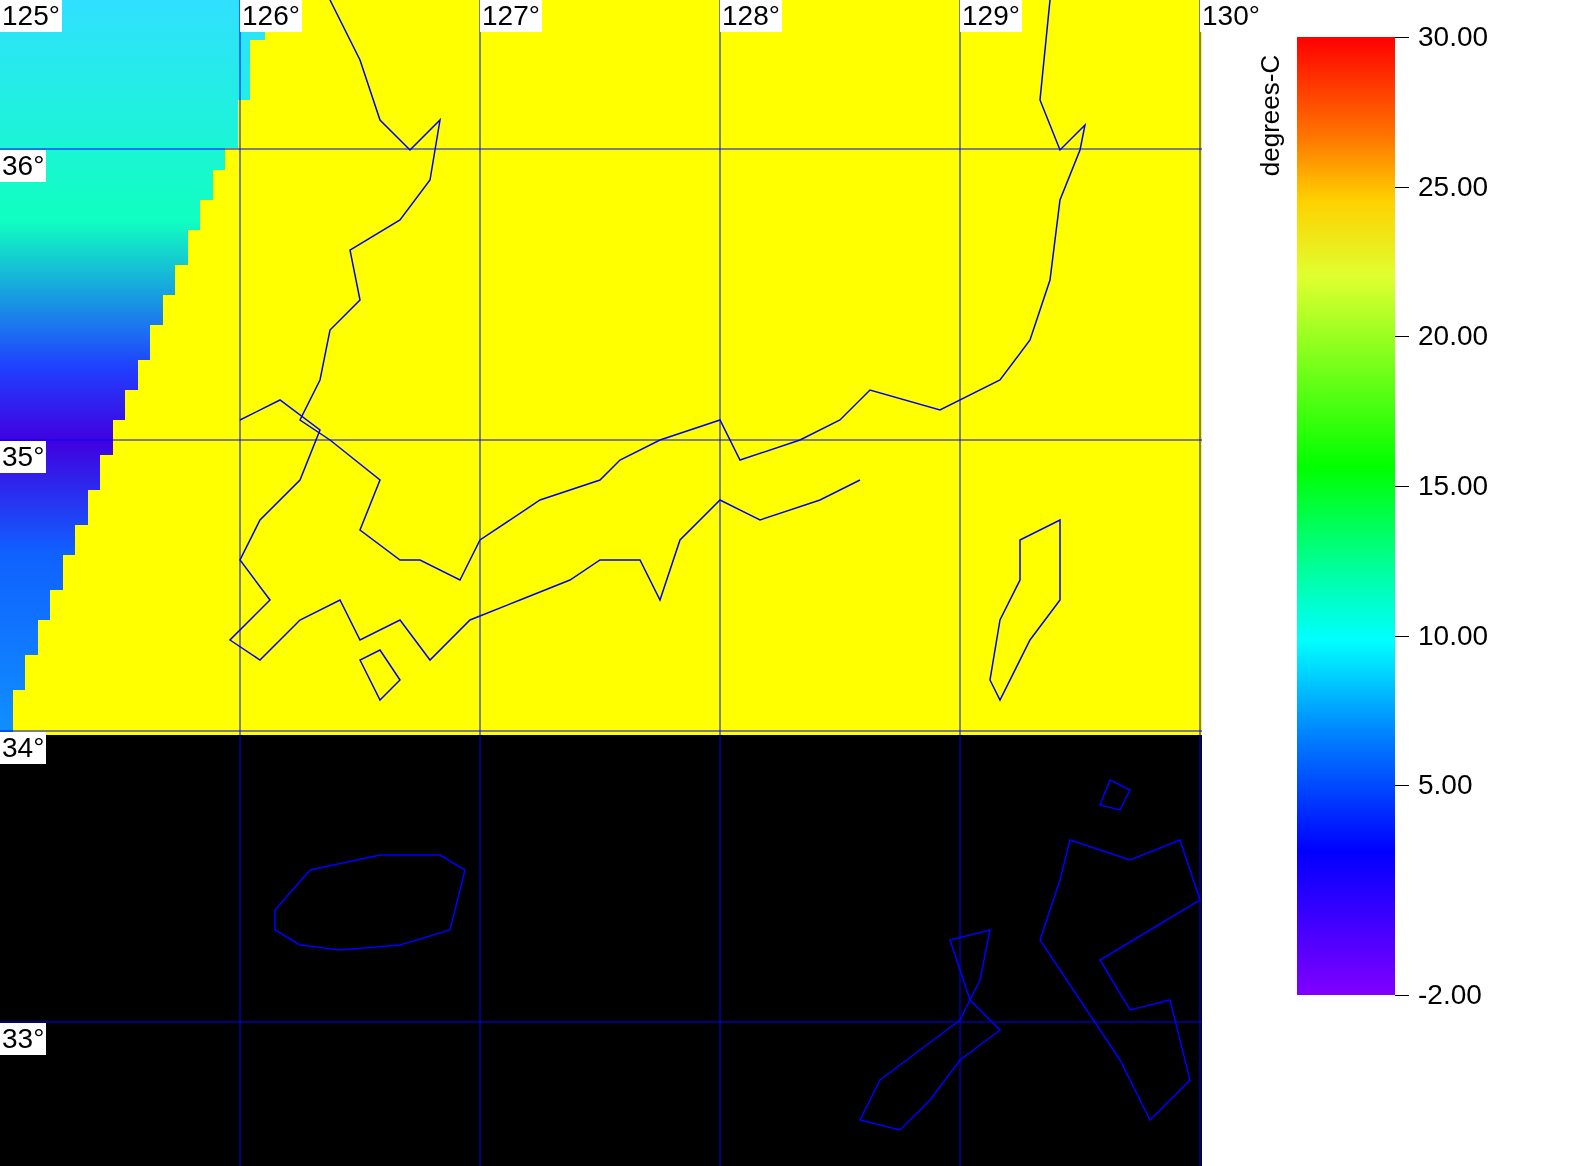 This screenshot has width=1591, height=1166. Describe the element at coordinates (23, 457) in the screenshot. I see `latitude-label: 35°` at that location.